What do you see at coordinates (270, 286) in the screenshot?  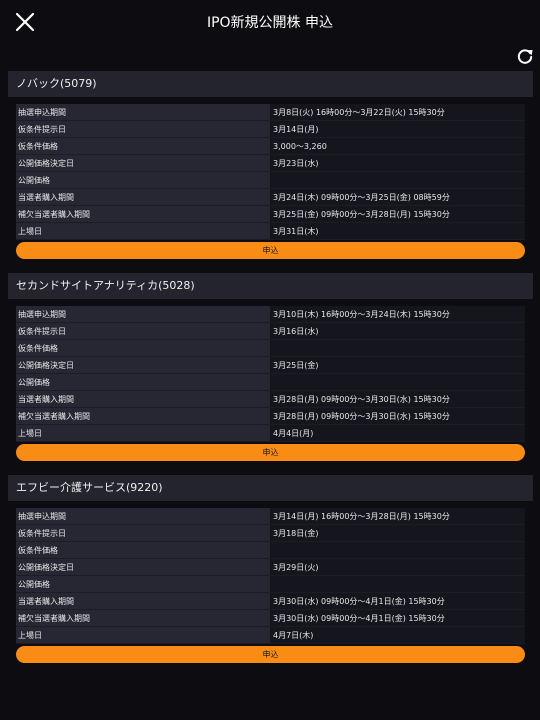 I see `section-title: セカンドサイトアナリティカ(5028)` at bounding box center [270, 286].